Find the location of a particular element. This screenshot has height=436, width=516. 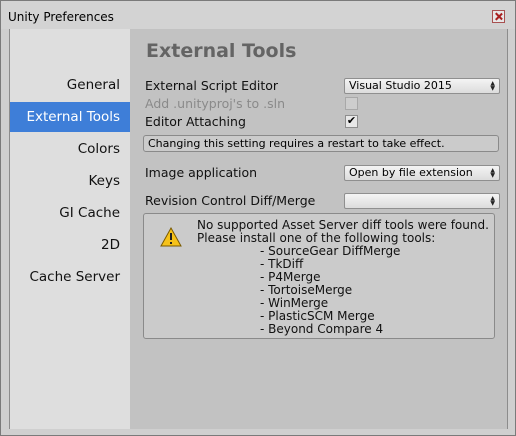

sidebar-item-2d: 2D is located at coordinates (70, 245).